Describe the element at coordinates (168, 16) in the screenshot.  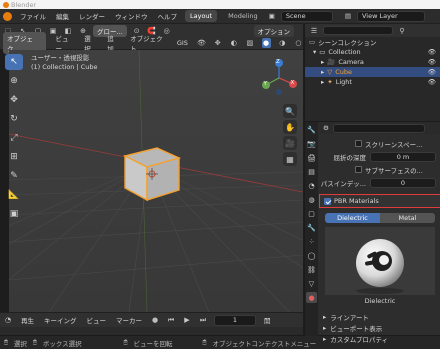
I see `menu-help: ヘルプ` at that location.